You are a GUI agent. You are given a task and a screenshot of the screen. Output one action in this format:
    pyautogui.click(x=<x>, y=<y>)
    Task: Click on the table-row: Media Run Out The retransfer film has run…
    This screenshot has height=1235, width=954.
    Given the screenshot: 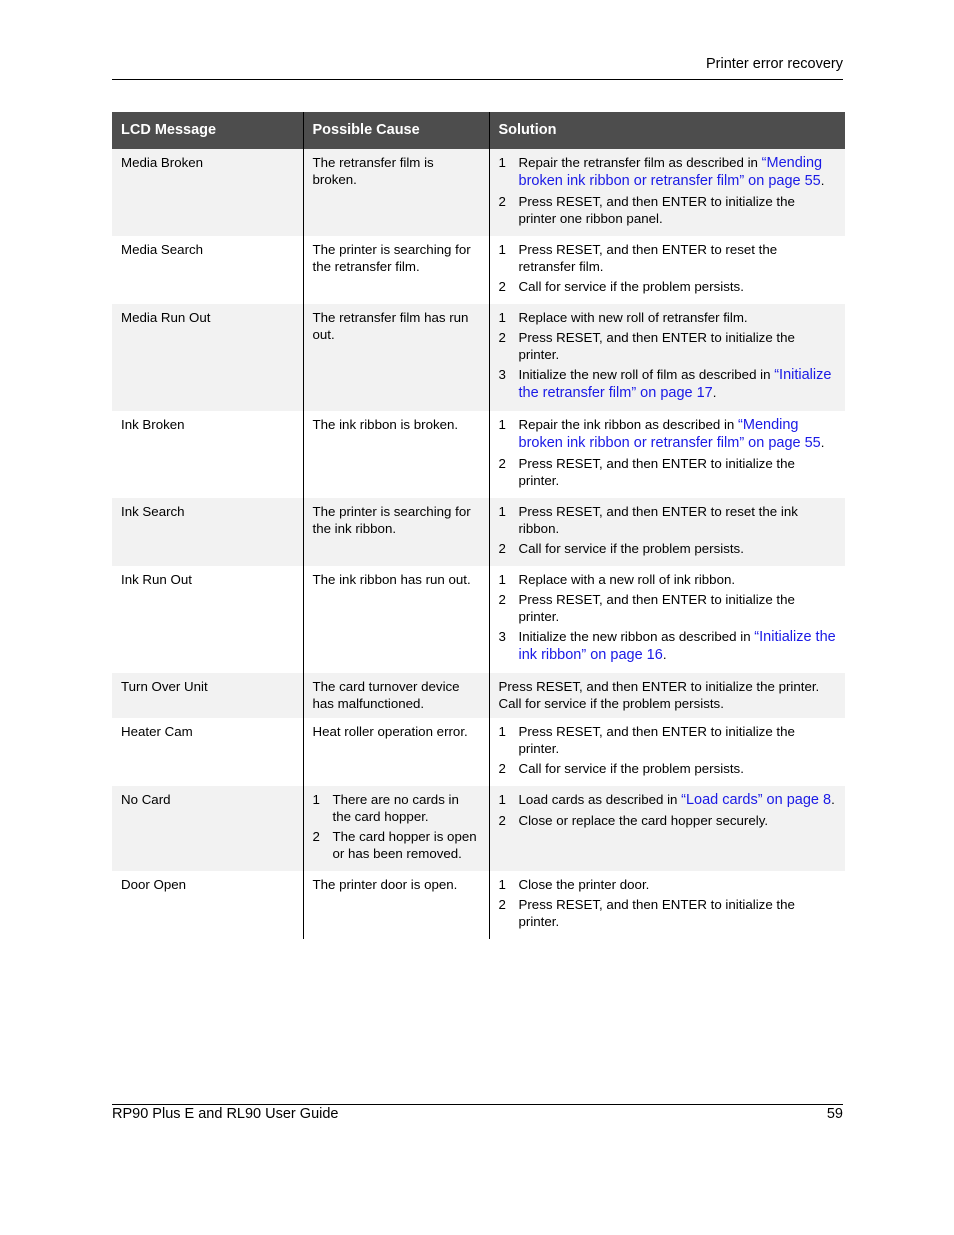 What is the action you would take?
    pyautogui.click(x=478, y=357)
    